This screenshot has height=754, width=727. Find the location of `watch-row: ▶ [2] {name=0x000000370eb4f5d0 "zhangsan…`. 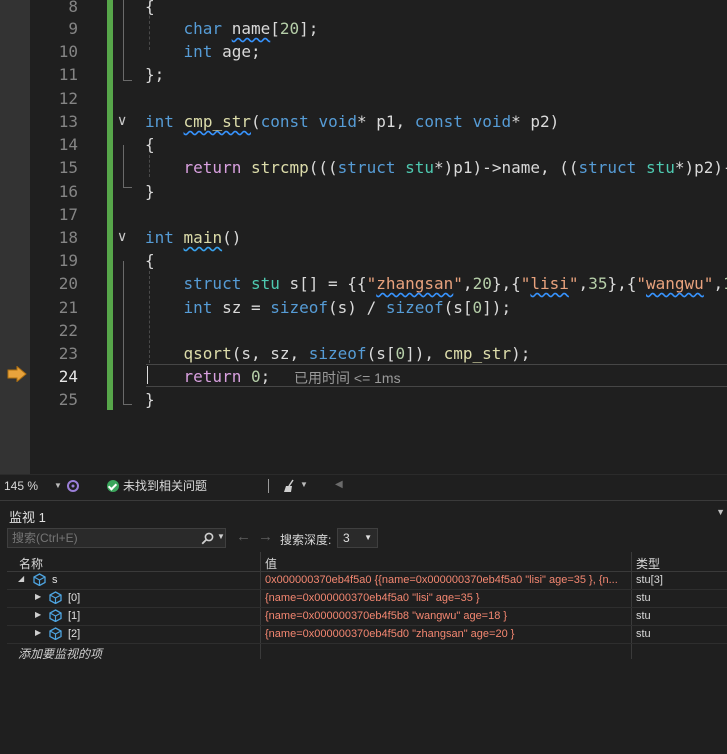

watch-row: ▶ [2] {name=0x000000370eb4f5d0 "zhangsan… is located at coordinates (367, 635).